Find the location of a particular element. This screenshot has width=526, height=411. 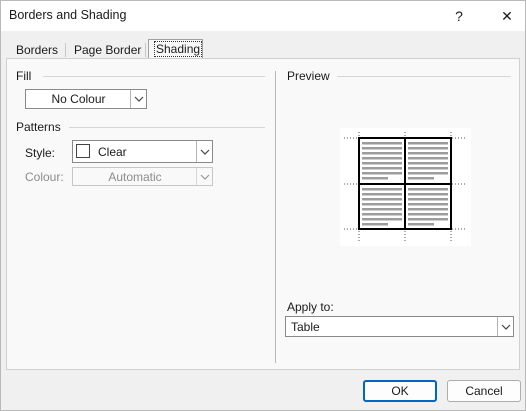

dialog-title: Borders and Shading is located at coordinates (68, 15).